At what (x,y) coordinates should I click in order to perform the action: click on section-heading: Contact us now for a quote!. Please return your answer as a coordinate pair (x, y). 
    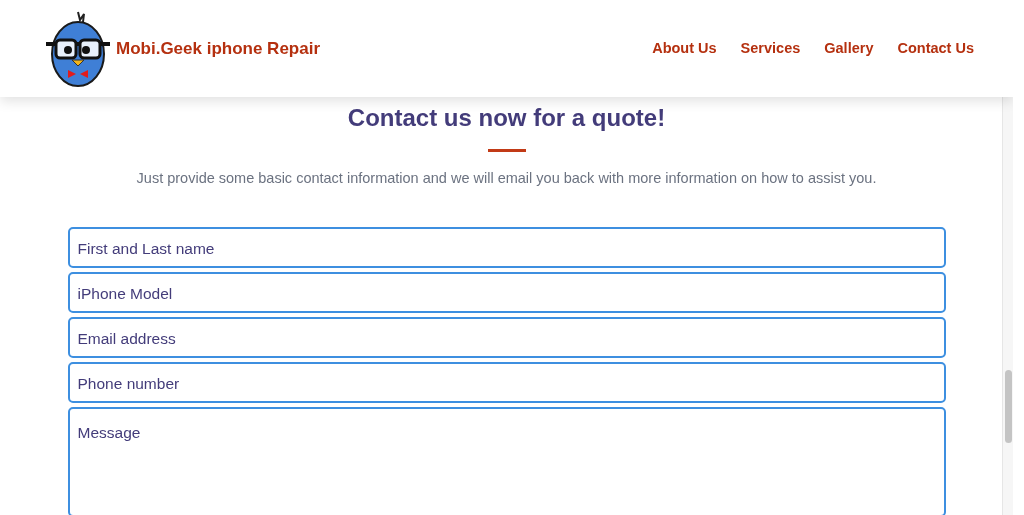
    Looking at the image, I should click on (506, 118).